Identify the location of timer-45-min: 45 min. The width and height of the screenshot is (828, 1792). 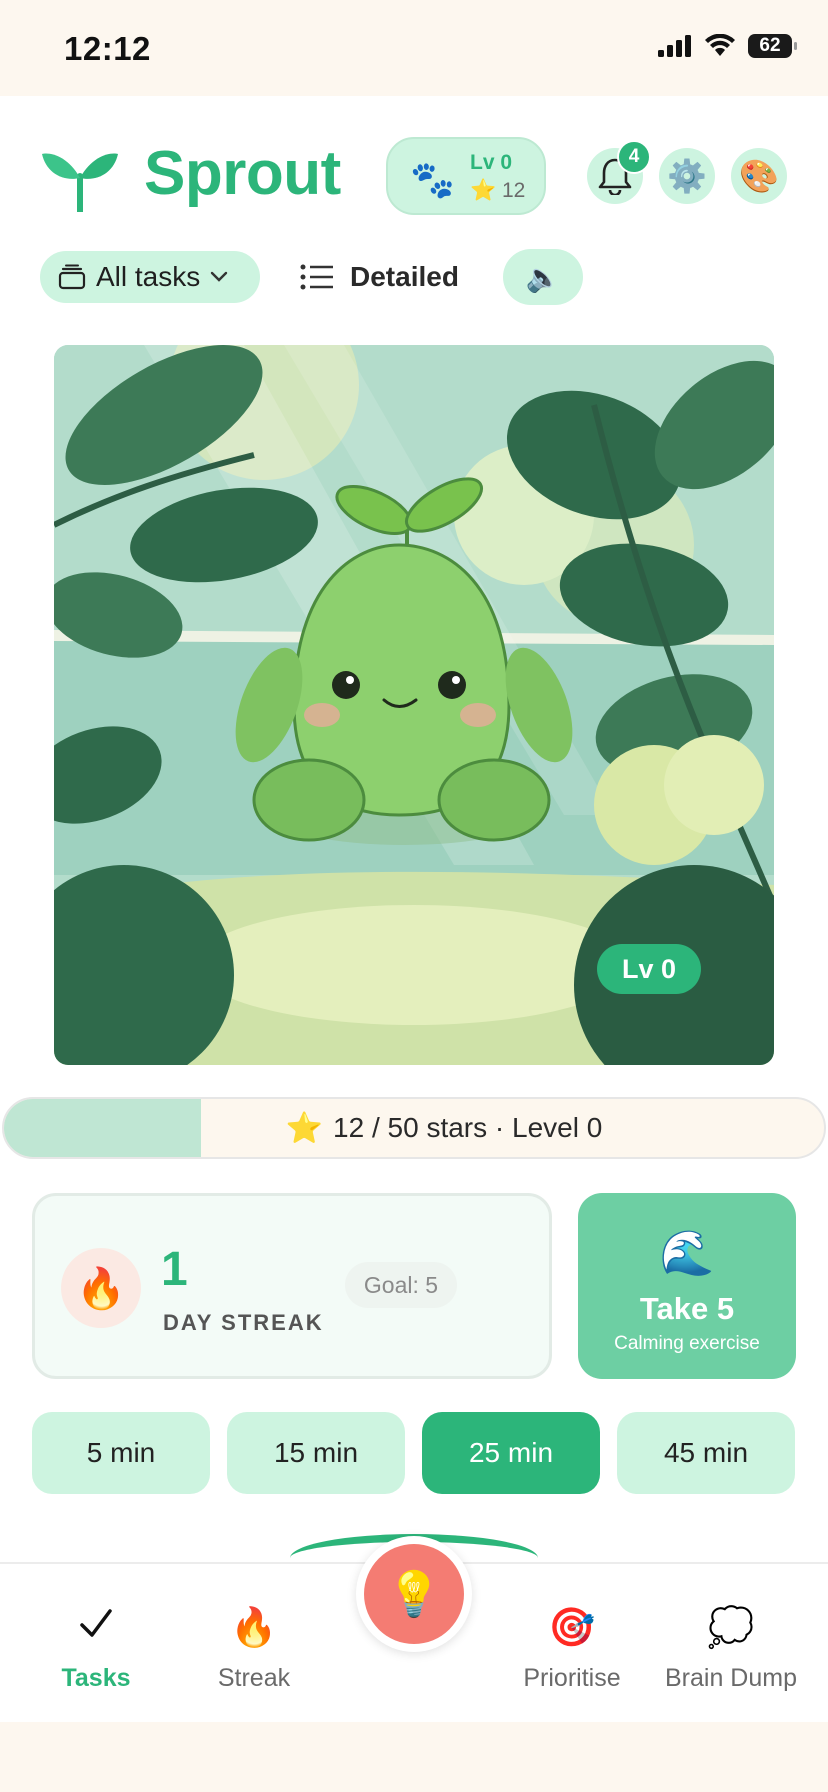
(706, 1453).